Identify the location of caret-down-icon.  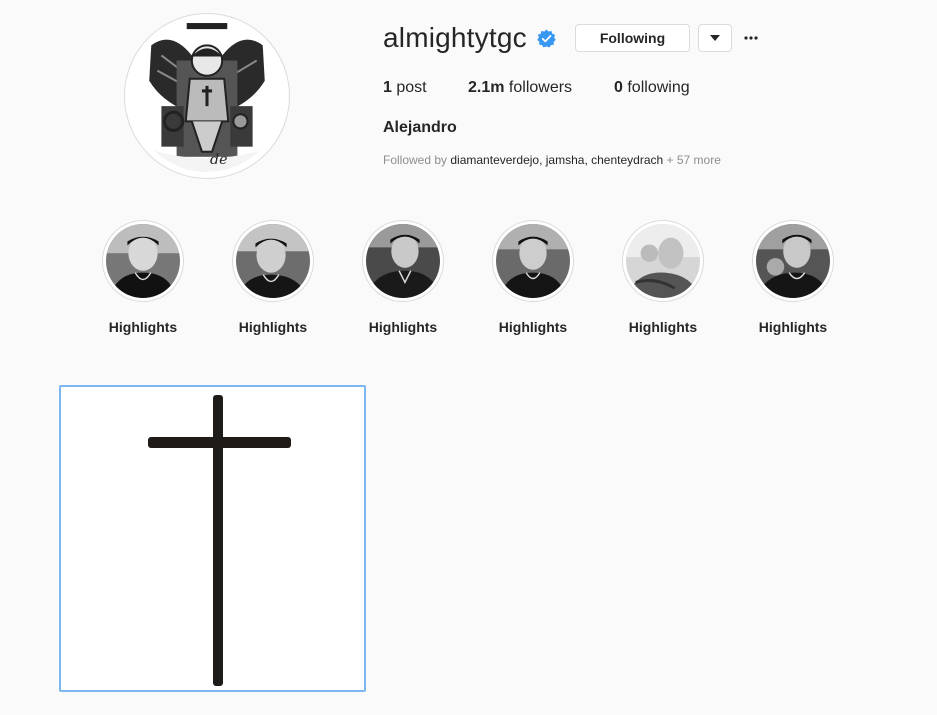
(715, 38).